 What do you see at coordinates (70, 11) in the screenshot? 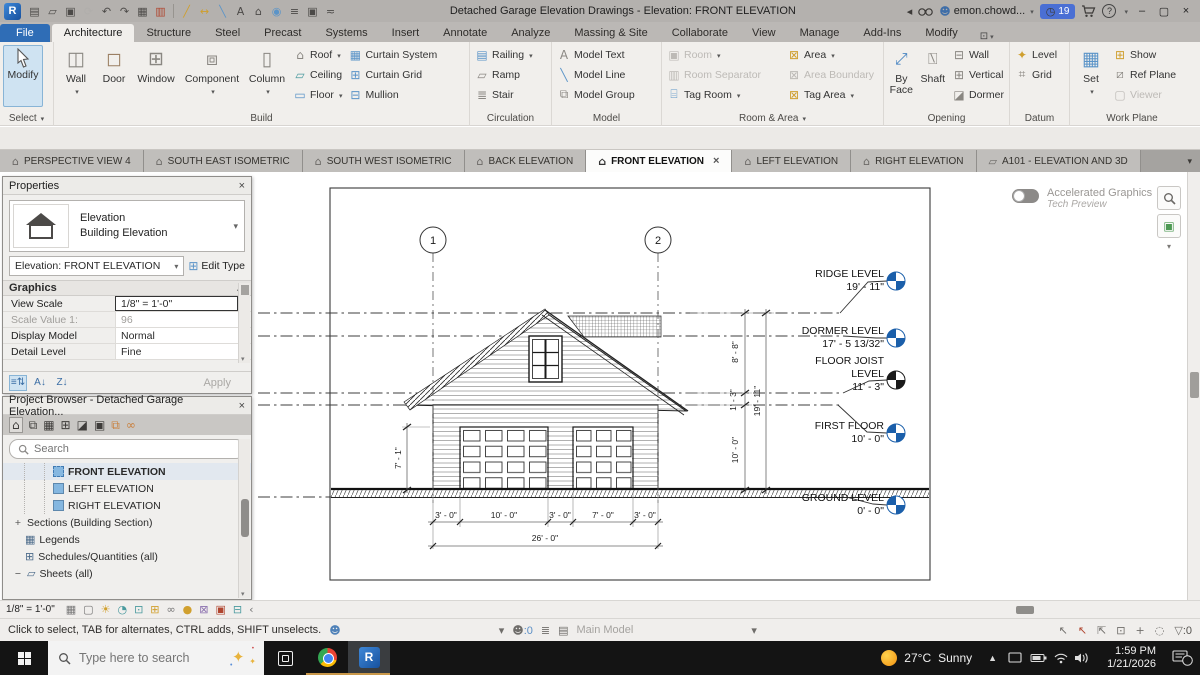
I see `save-icon` at bounding box center [70, 11].